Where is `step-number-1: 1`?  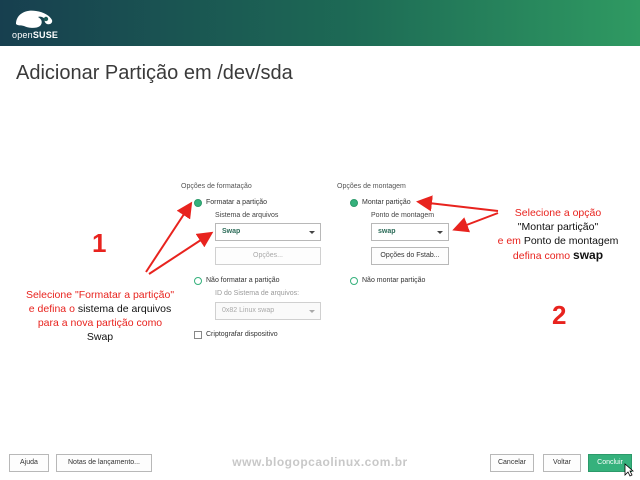
step-number-1: 1 is located at coordinates (99, 243).